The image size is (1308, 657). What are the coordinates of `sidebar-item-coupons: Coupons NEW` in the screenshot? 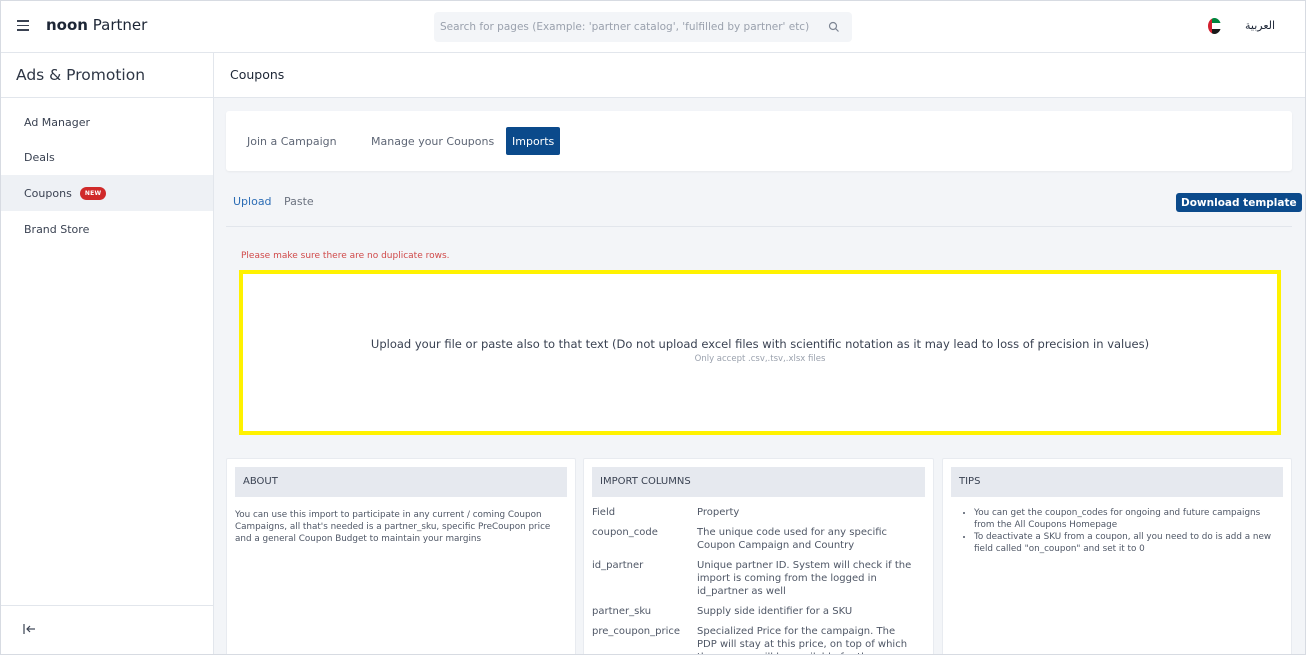 It's located at (107, 193).